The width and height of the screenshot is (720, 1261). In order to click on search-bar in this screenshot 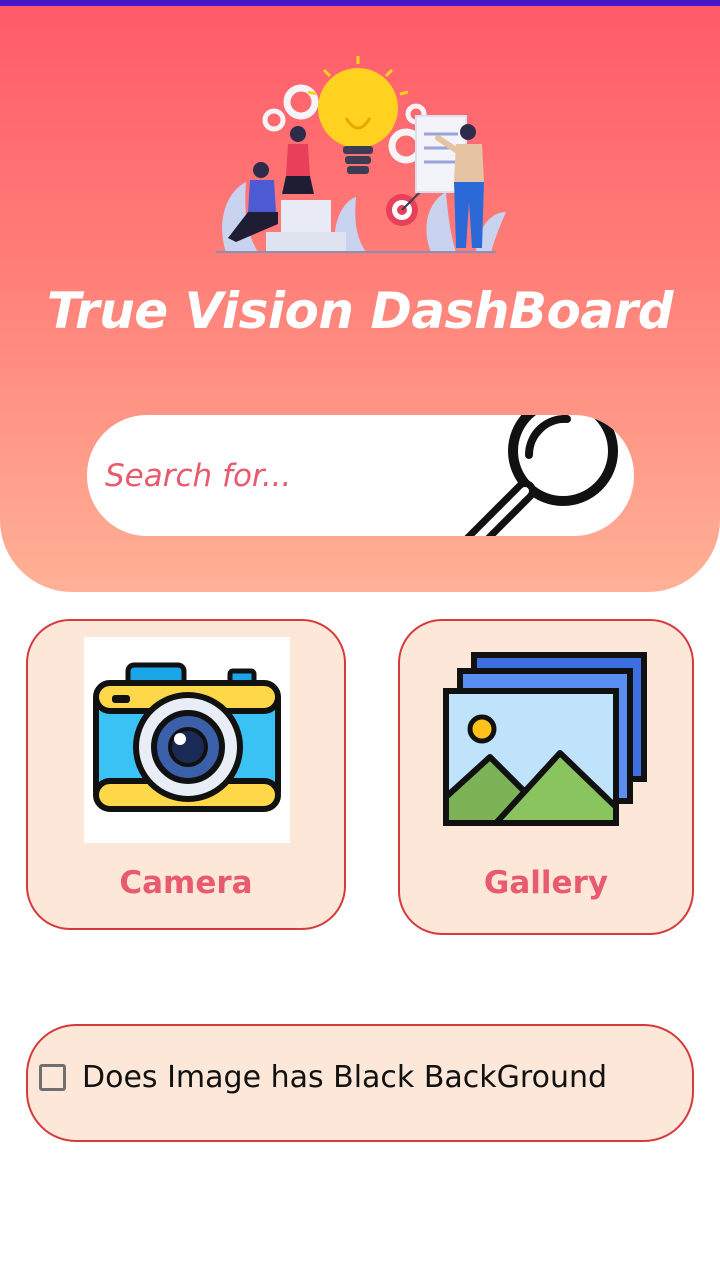, I will do `click(360, 475)`.